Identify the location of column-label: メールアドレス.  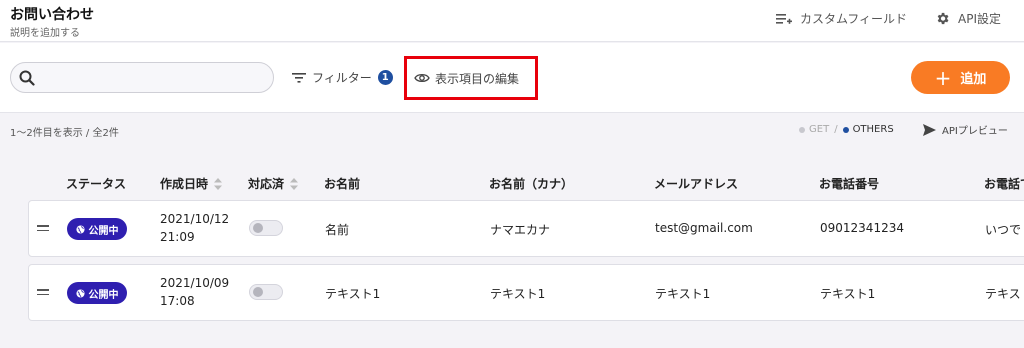
(696, 184).